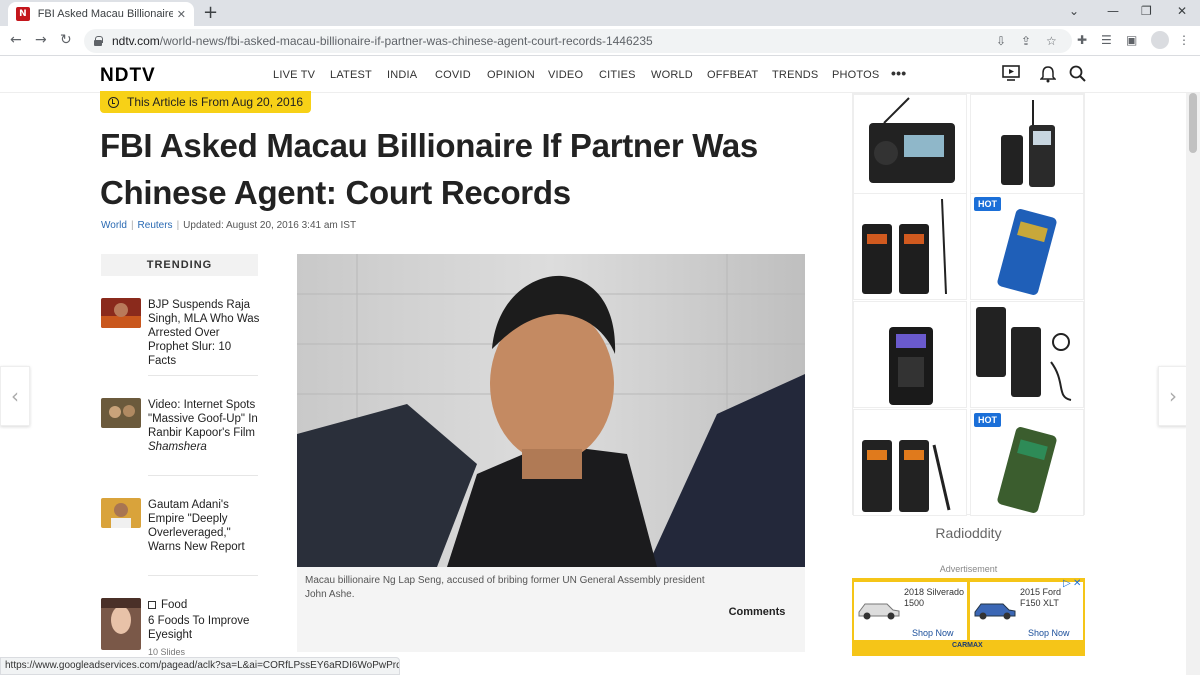  Describe the element at coordinates (1041, 597) in the screenshot. I see `car-title: 2015 Ford F150 XLT` at that location.